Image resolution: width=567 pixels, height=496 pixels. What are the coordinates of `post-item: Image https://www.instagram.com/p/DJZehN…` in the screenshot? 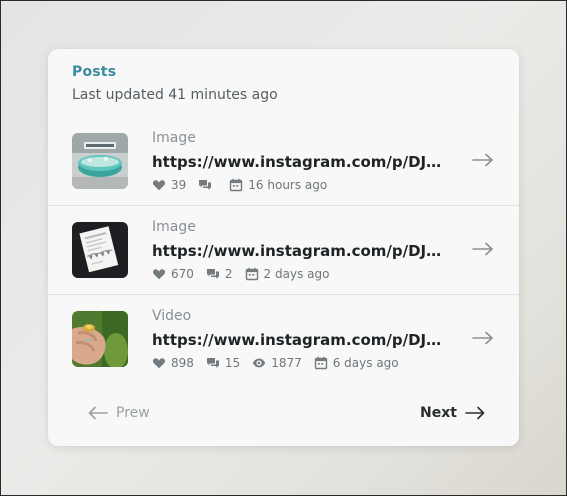 It's located at (283, 161).